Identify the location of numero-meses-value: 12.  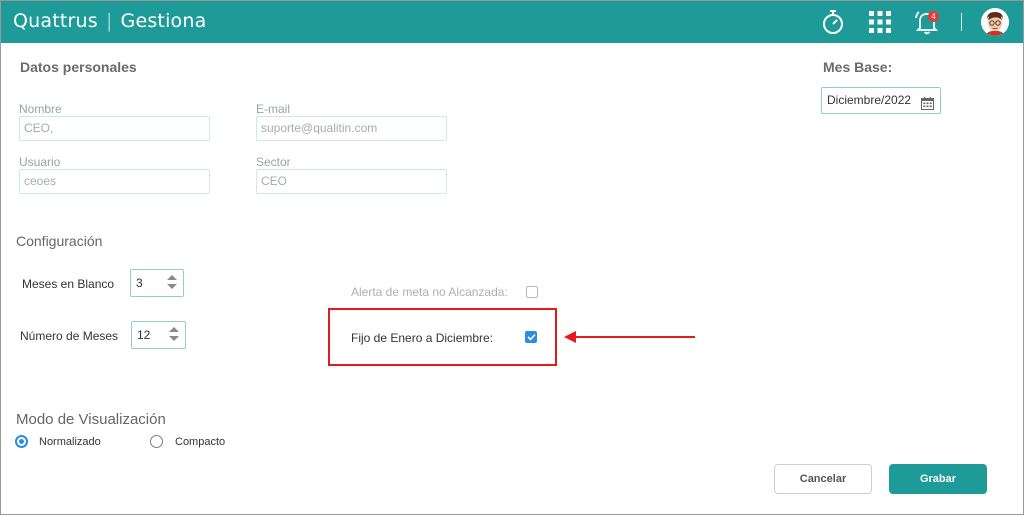
(144, 335).